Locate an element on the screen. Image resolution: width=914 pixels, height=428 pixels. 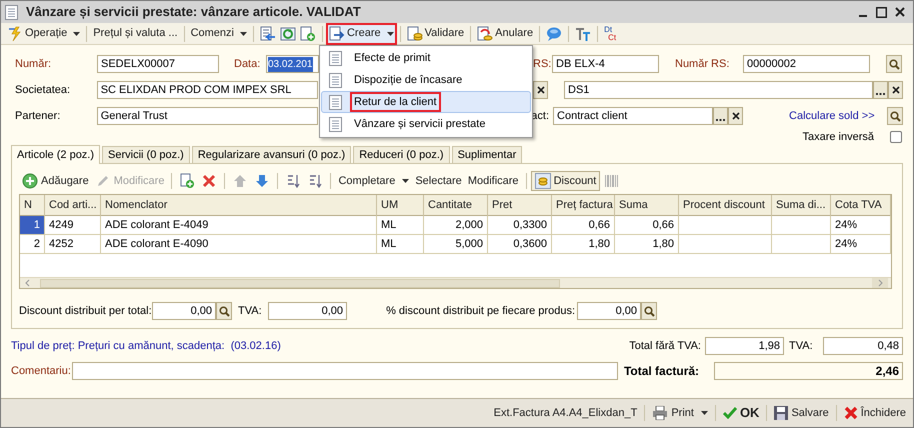
table-row: 1 4249 ADE colorant E-4049 ML 2,000 0,3300 0,66 0,66 24% is located at coordinates (455, 225).